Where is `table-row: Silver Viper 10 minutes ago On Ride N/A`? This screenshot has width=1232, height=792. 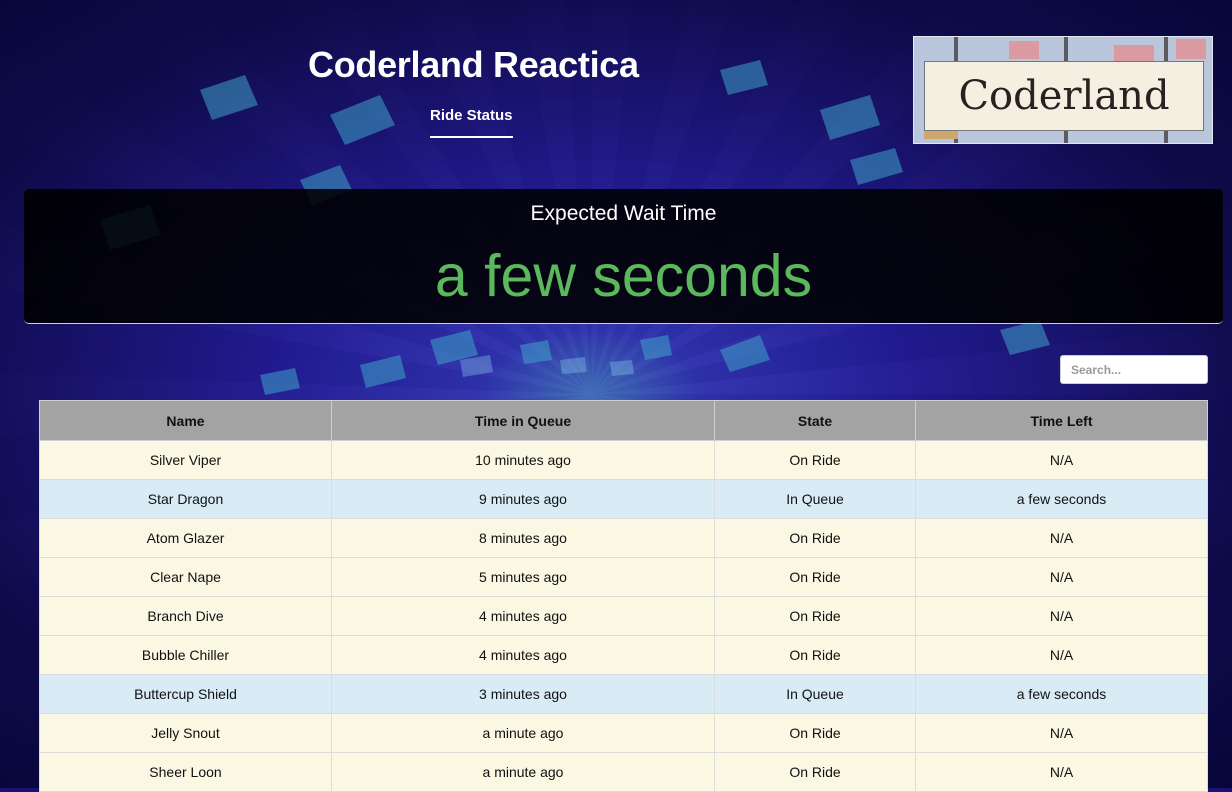 table-row: Silver Viper 10 minutes ago On Ride N/A is located at coordinates (623, 460).